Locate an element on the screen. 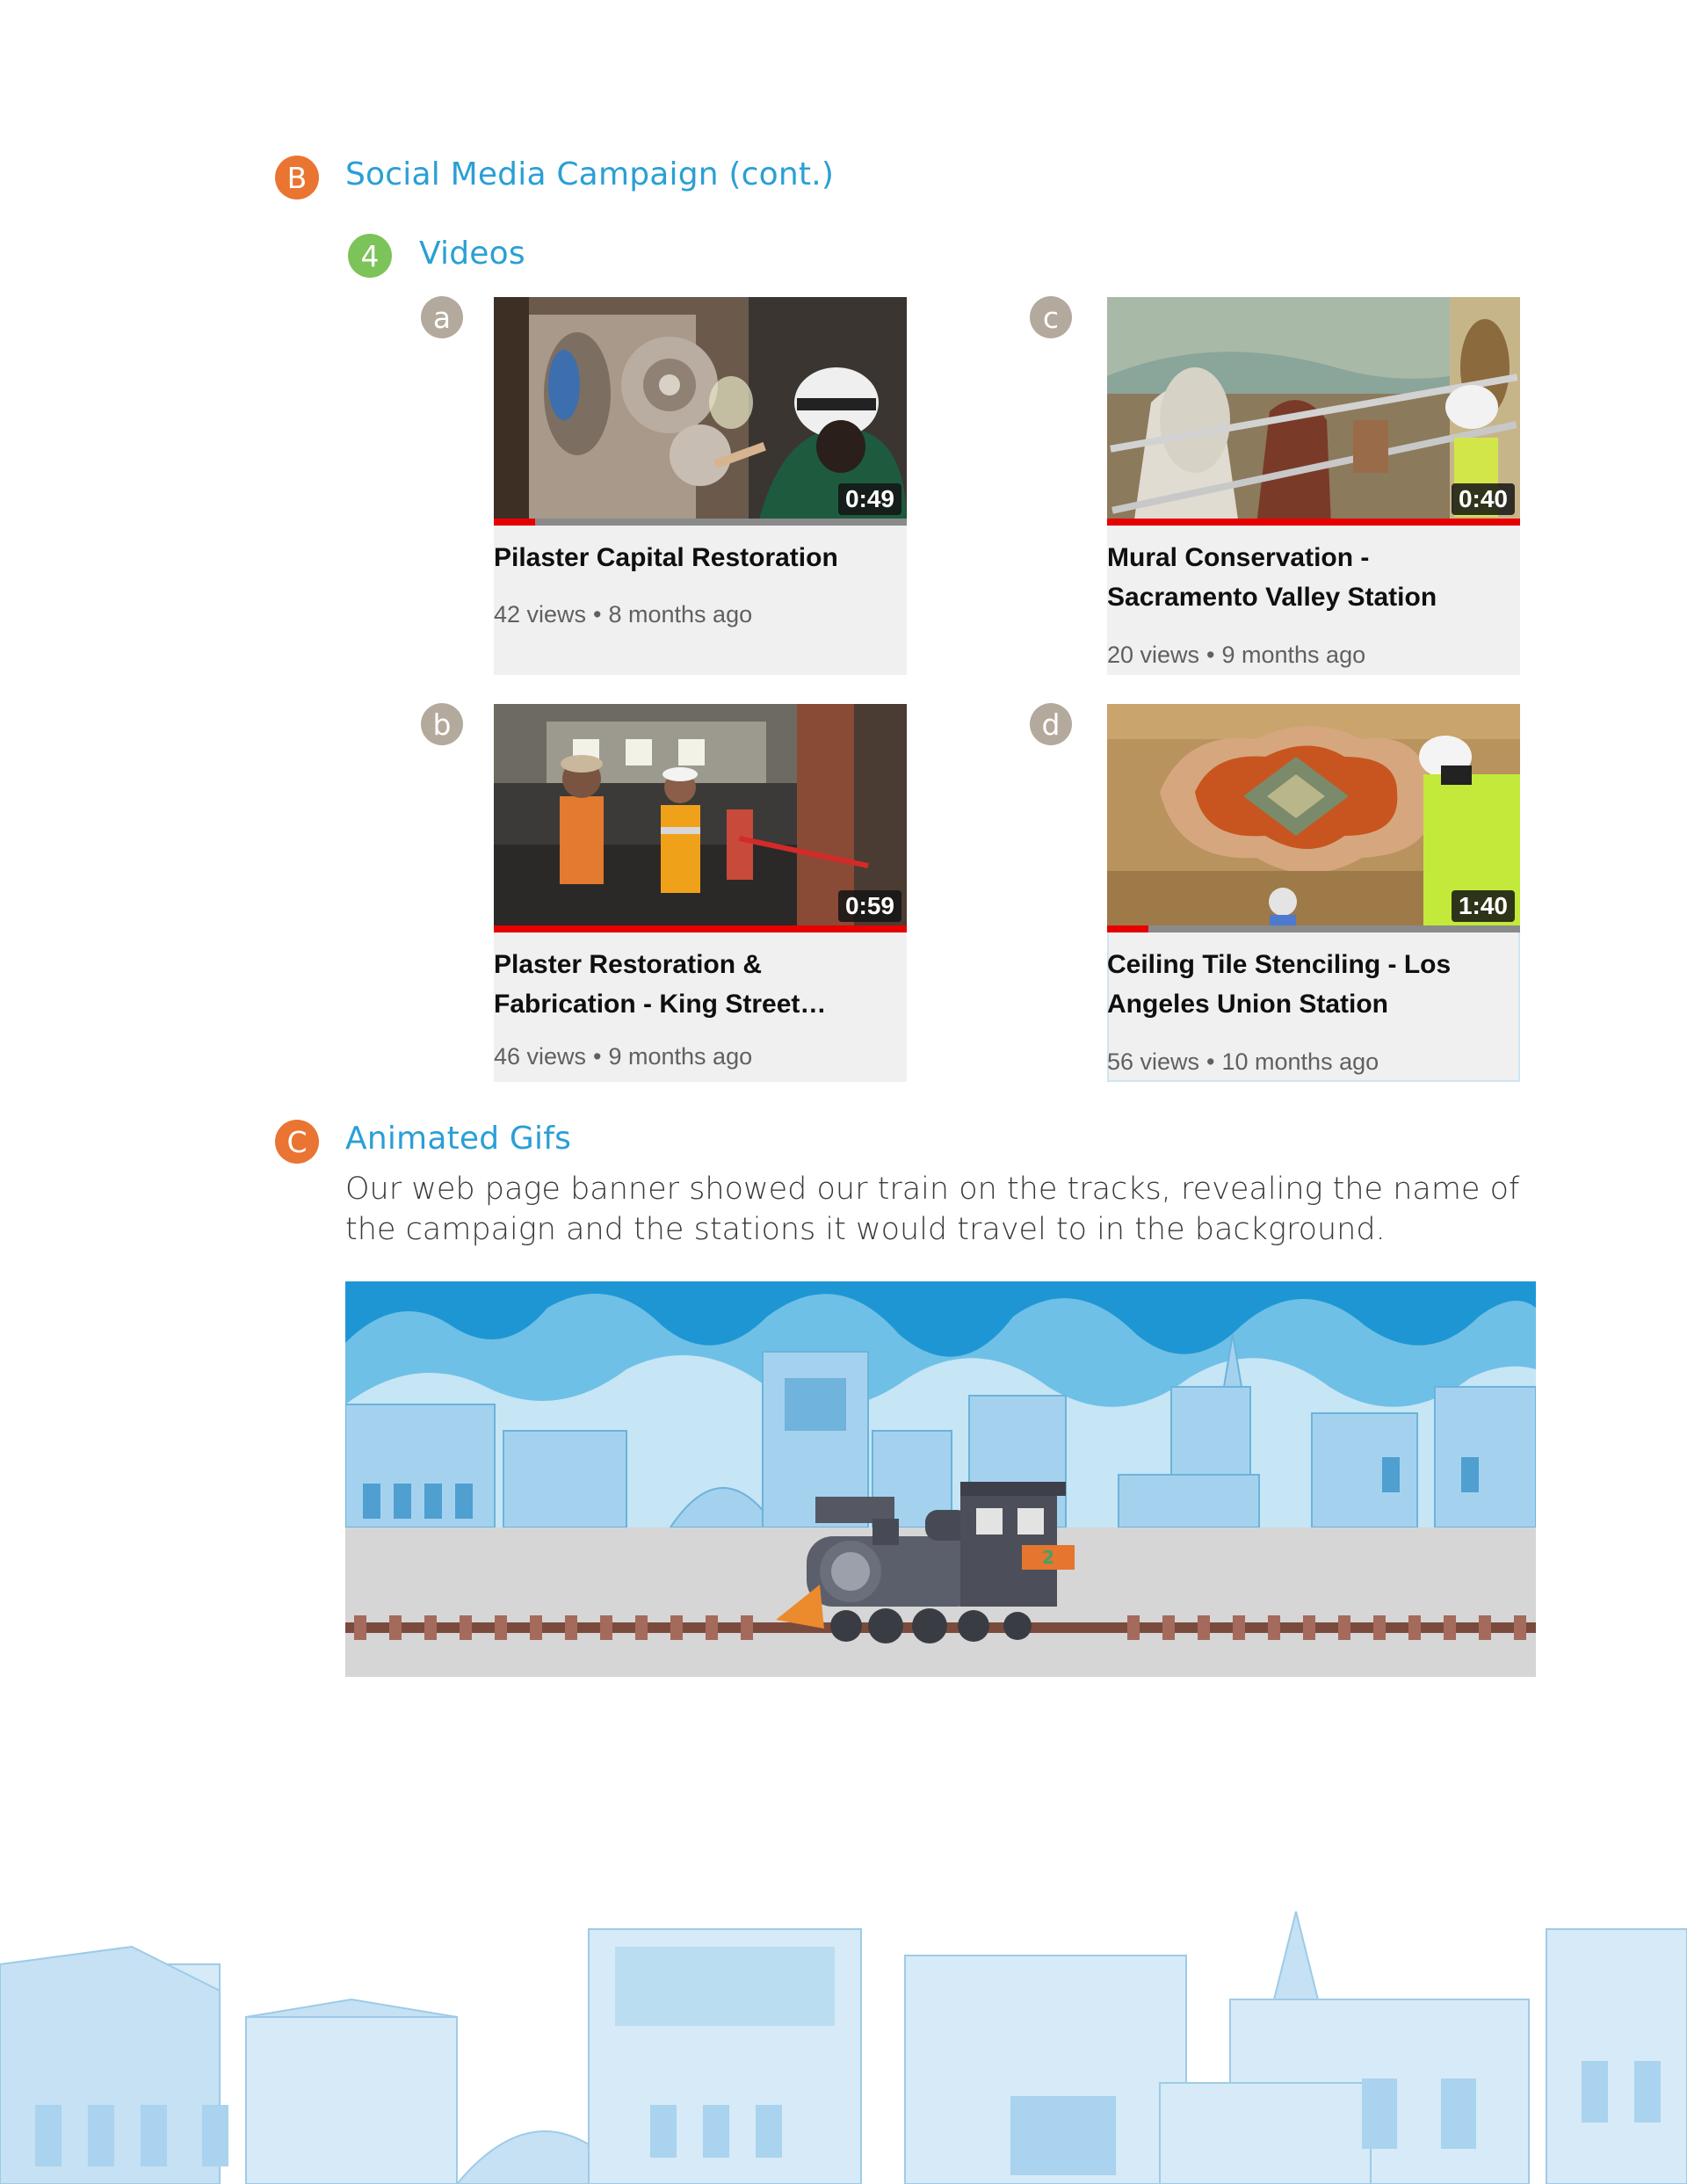 This screenshot has height=2184, width=1687. video-age: 10 months ago is located at coordinates (1300, 1061).